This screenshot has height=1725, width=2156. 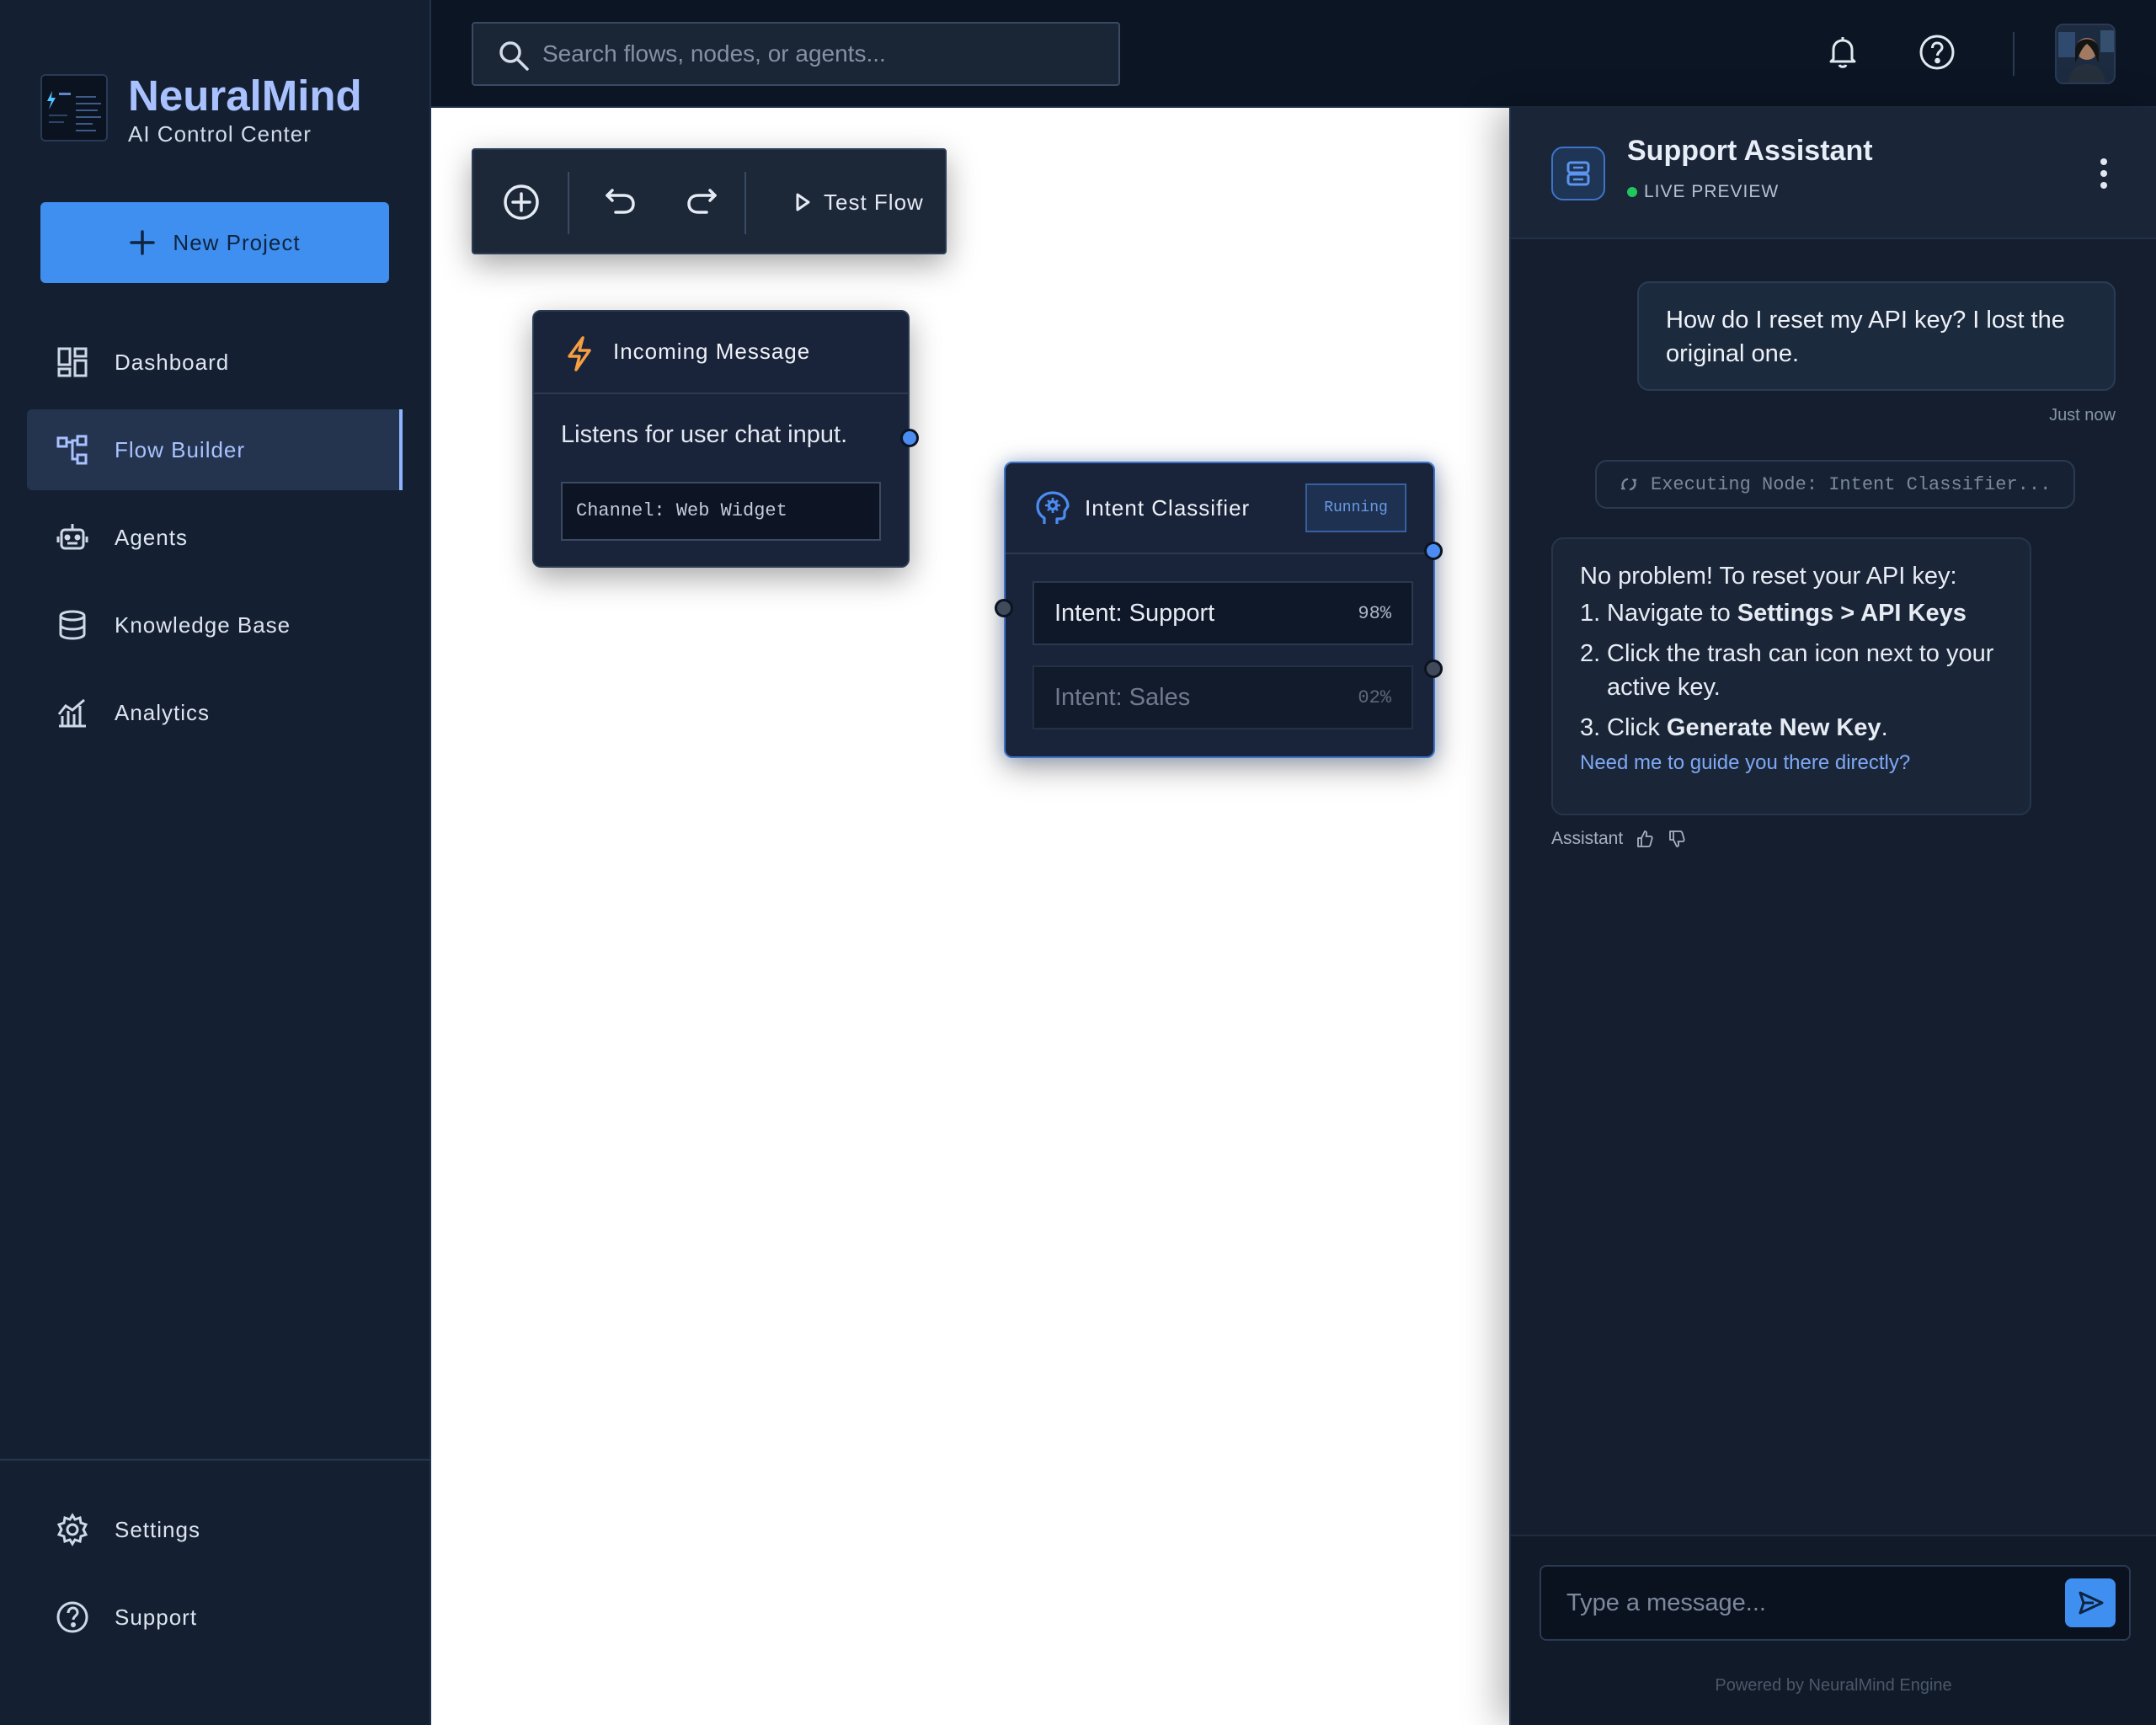 I want to click on step-item: 1. Navigate to Settings > API Keys, so click(x=1774, y=613).